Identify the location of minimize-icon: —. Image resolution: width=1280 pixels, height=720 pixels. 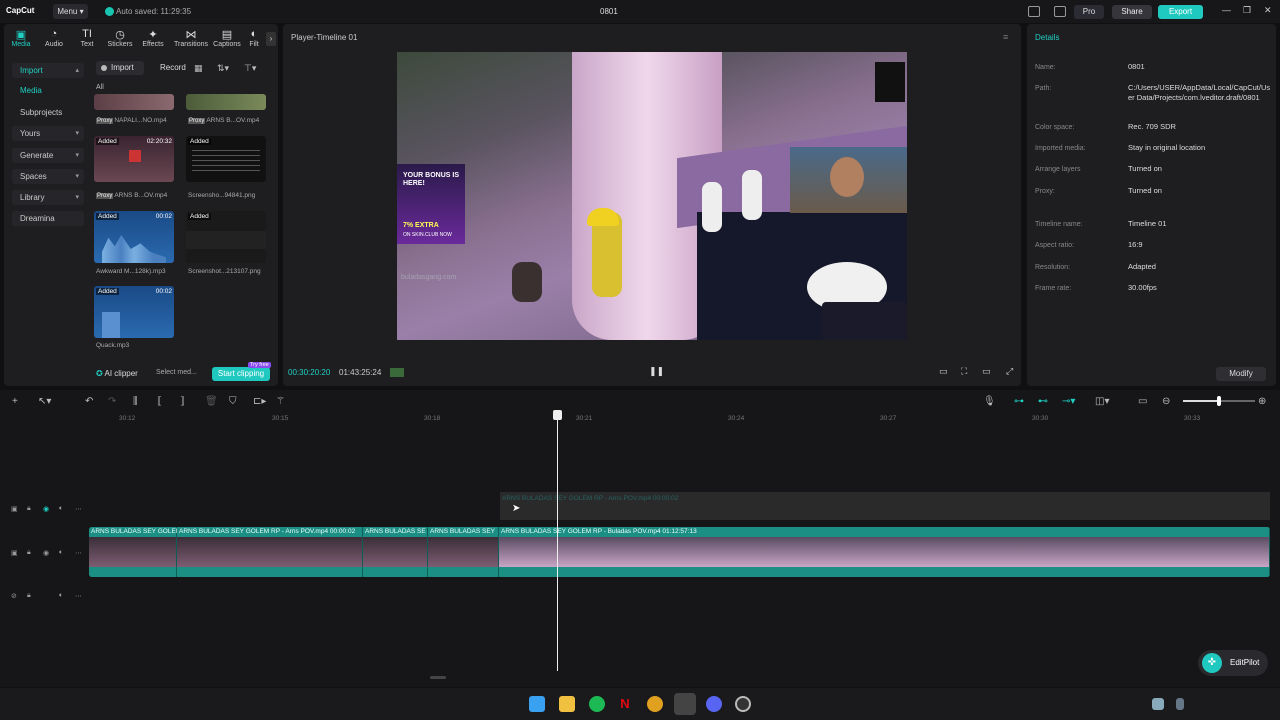
(1226, 10).